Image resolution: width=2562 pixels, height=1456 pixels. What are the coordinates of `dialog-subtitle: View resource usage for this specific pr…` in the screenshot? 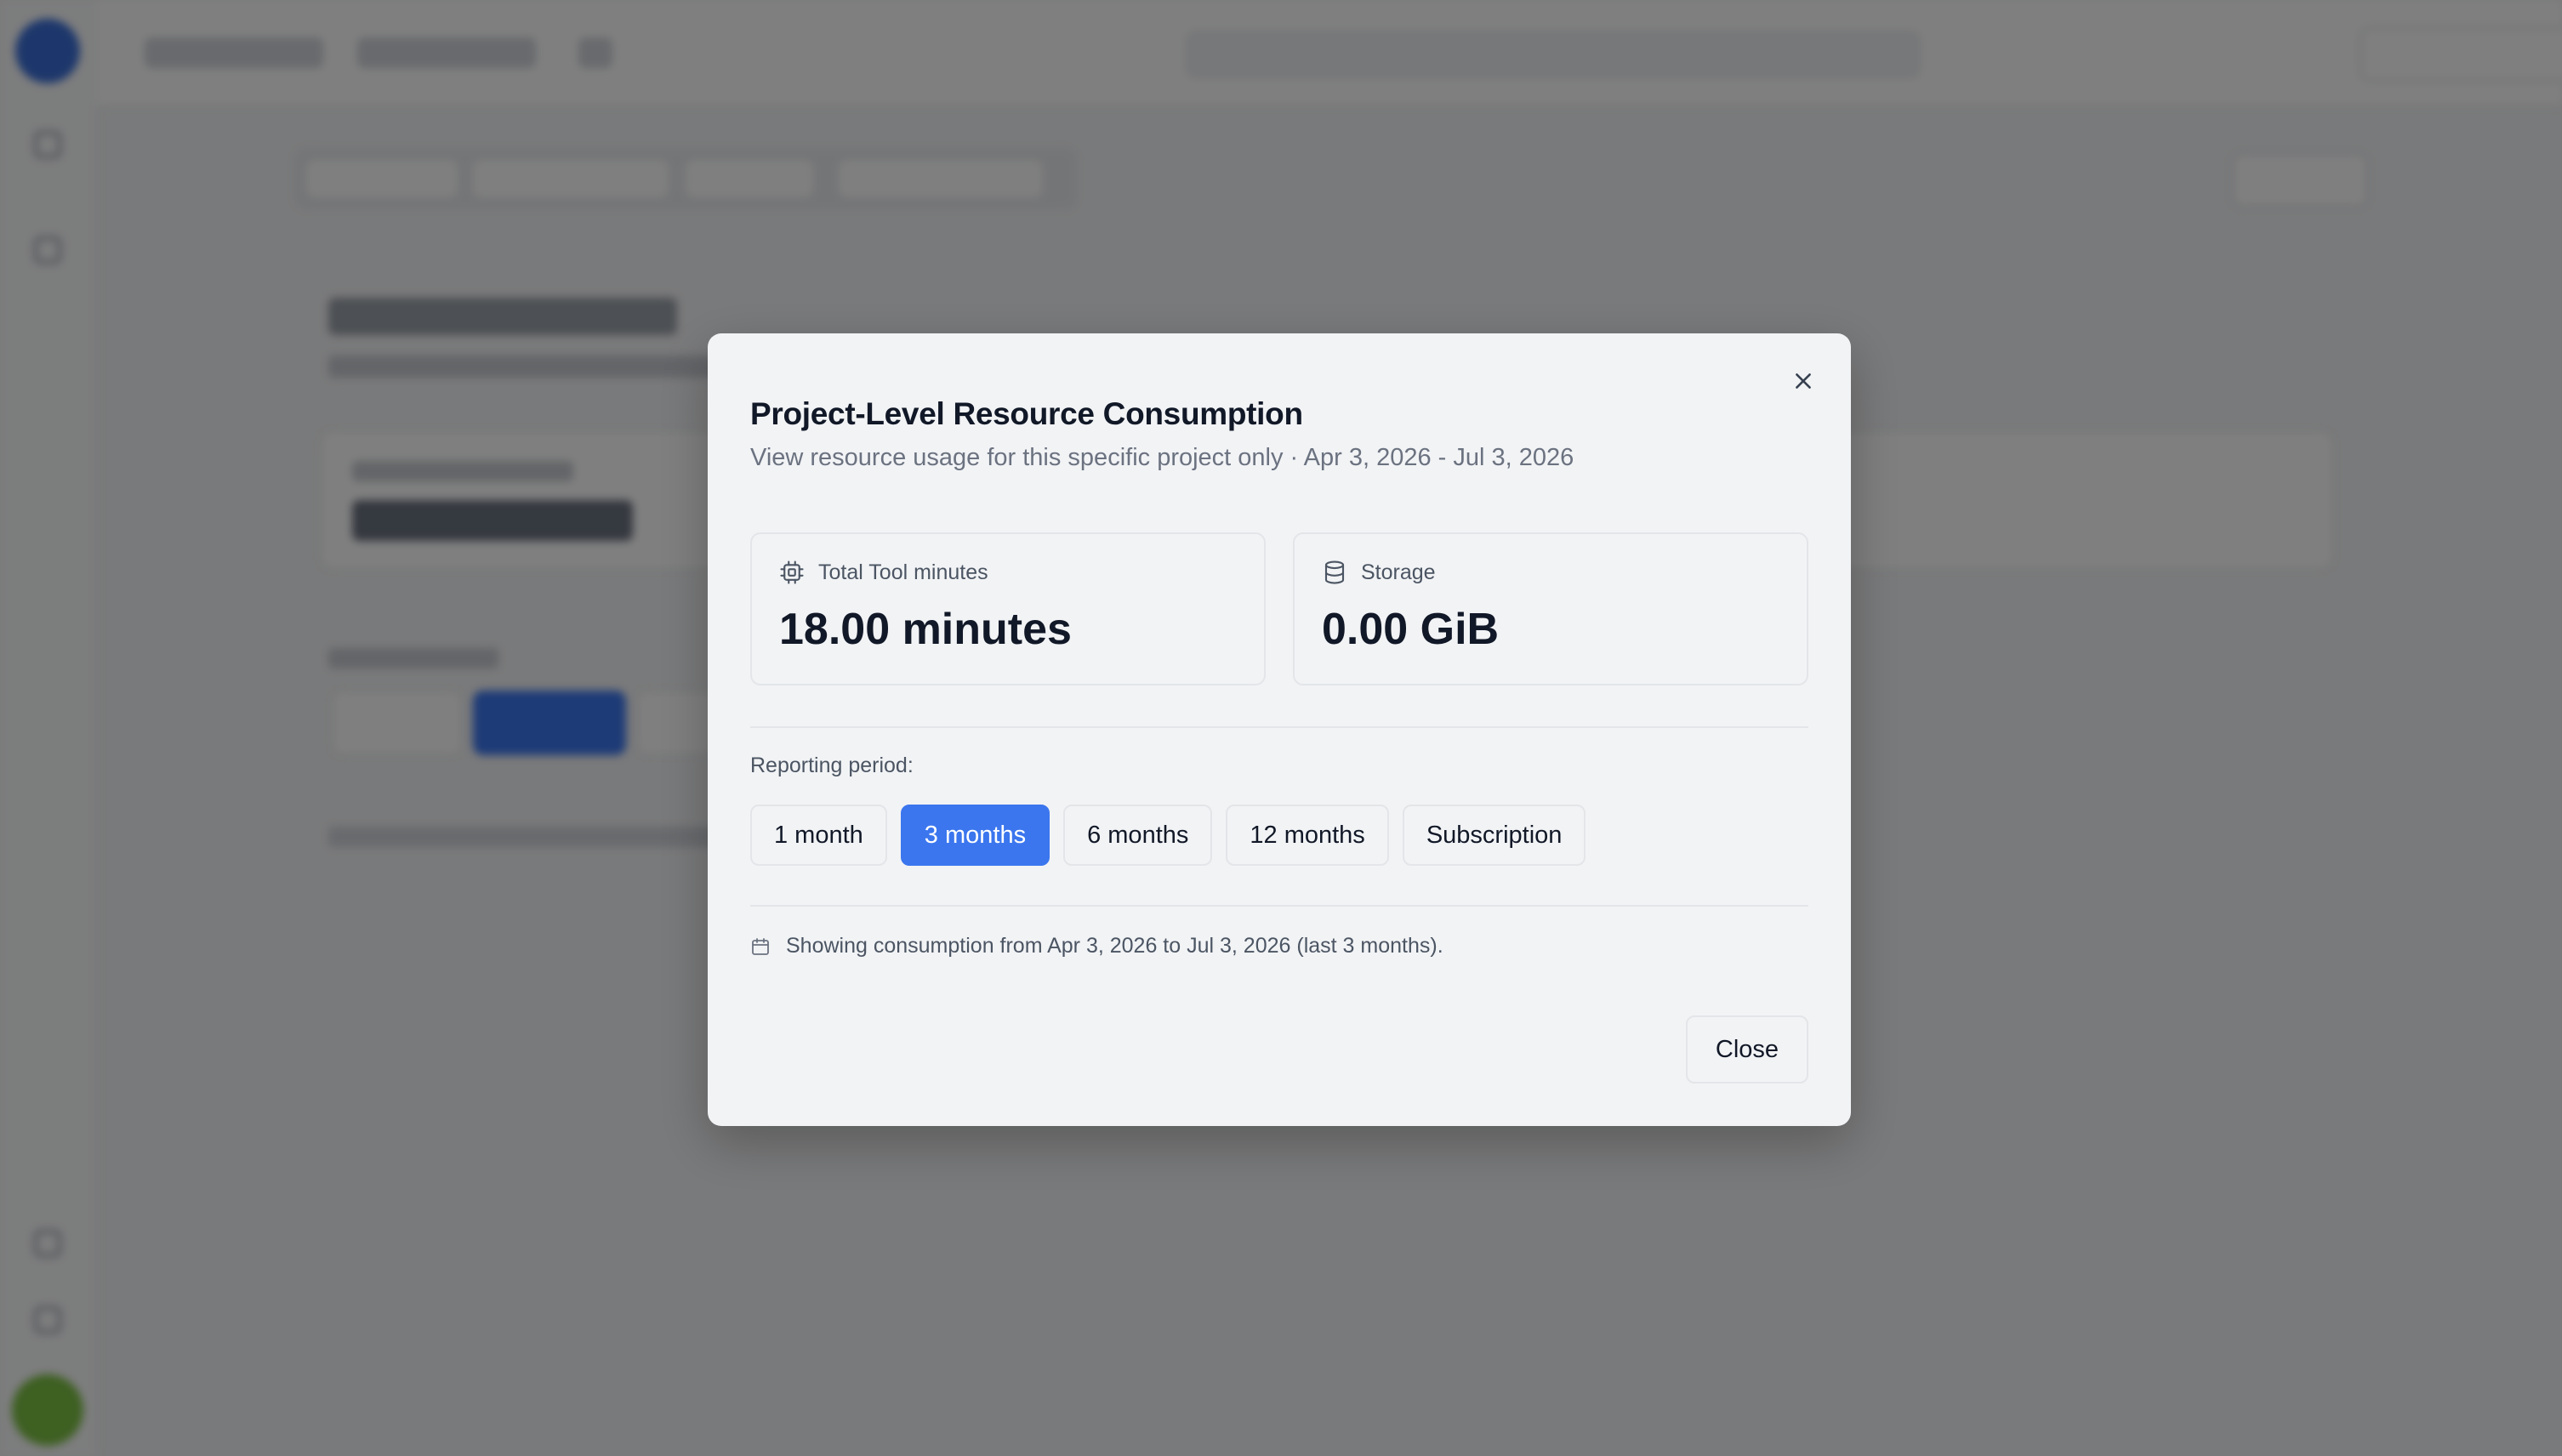 It's located at (1162, 457).